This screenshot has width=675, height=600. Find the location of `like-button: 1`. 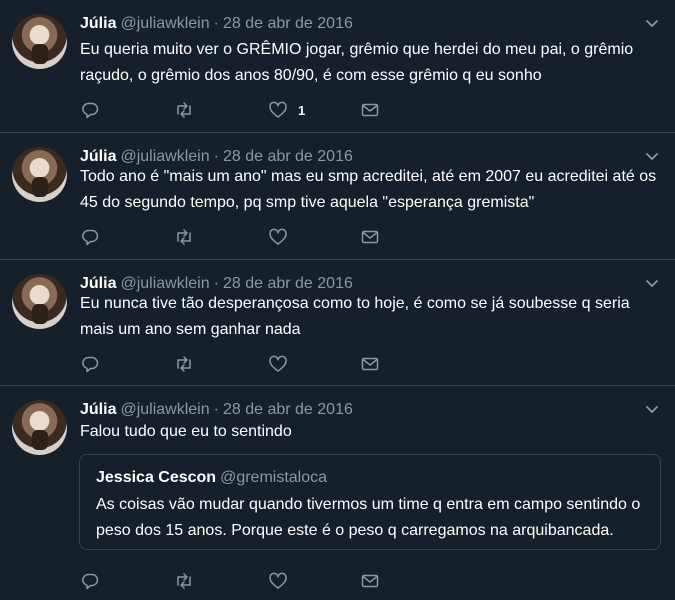

like-button: 1 is located at coordinates (286, 110).